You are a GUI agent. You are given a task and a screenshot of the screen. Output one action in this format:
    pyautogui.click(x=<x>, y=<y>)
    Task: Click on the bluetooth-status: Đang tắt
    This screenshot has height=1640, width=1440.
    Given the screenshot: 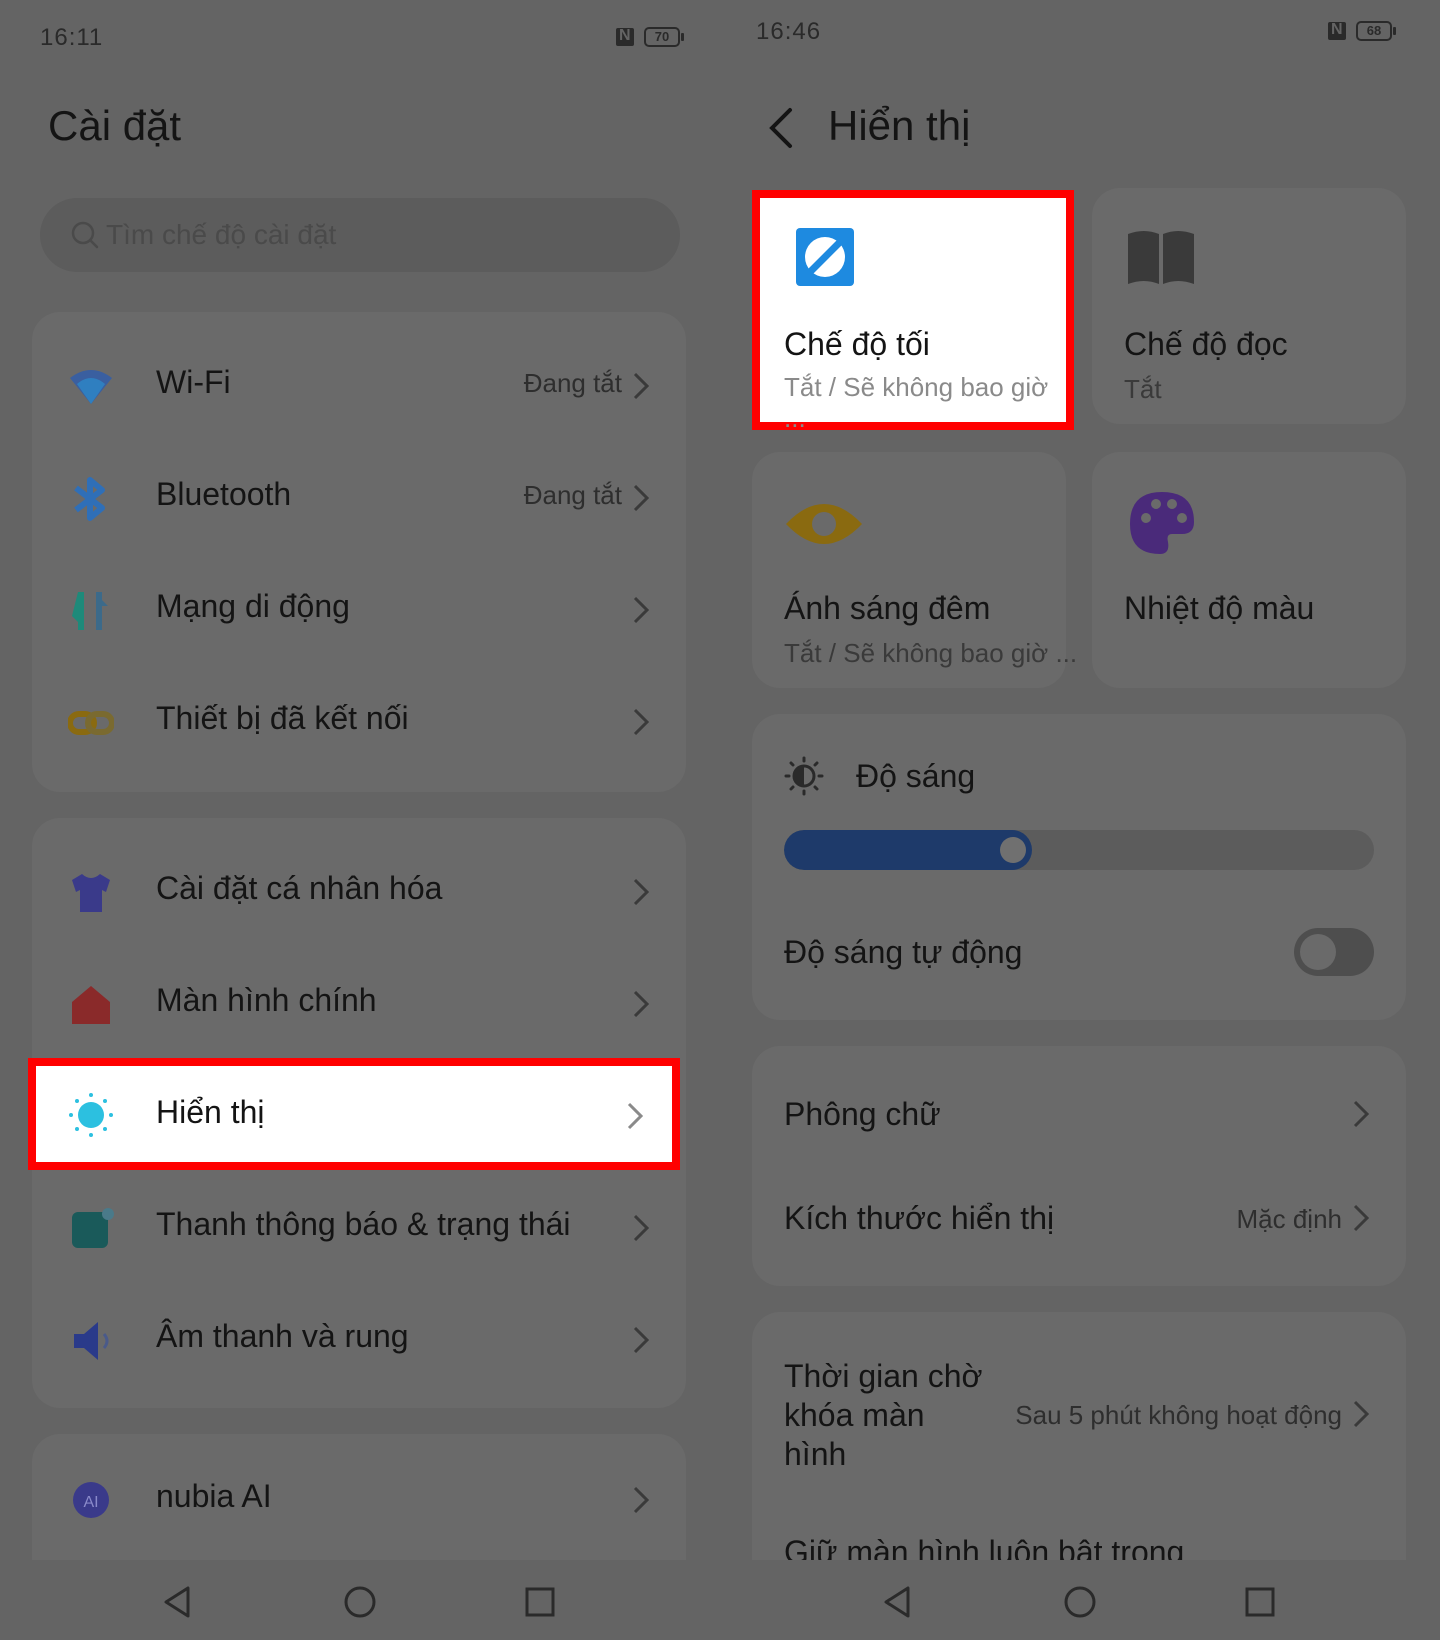 What is the action you would take?
    pyautogui.click(x=572, y=495)
    